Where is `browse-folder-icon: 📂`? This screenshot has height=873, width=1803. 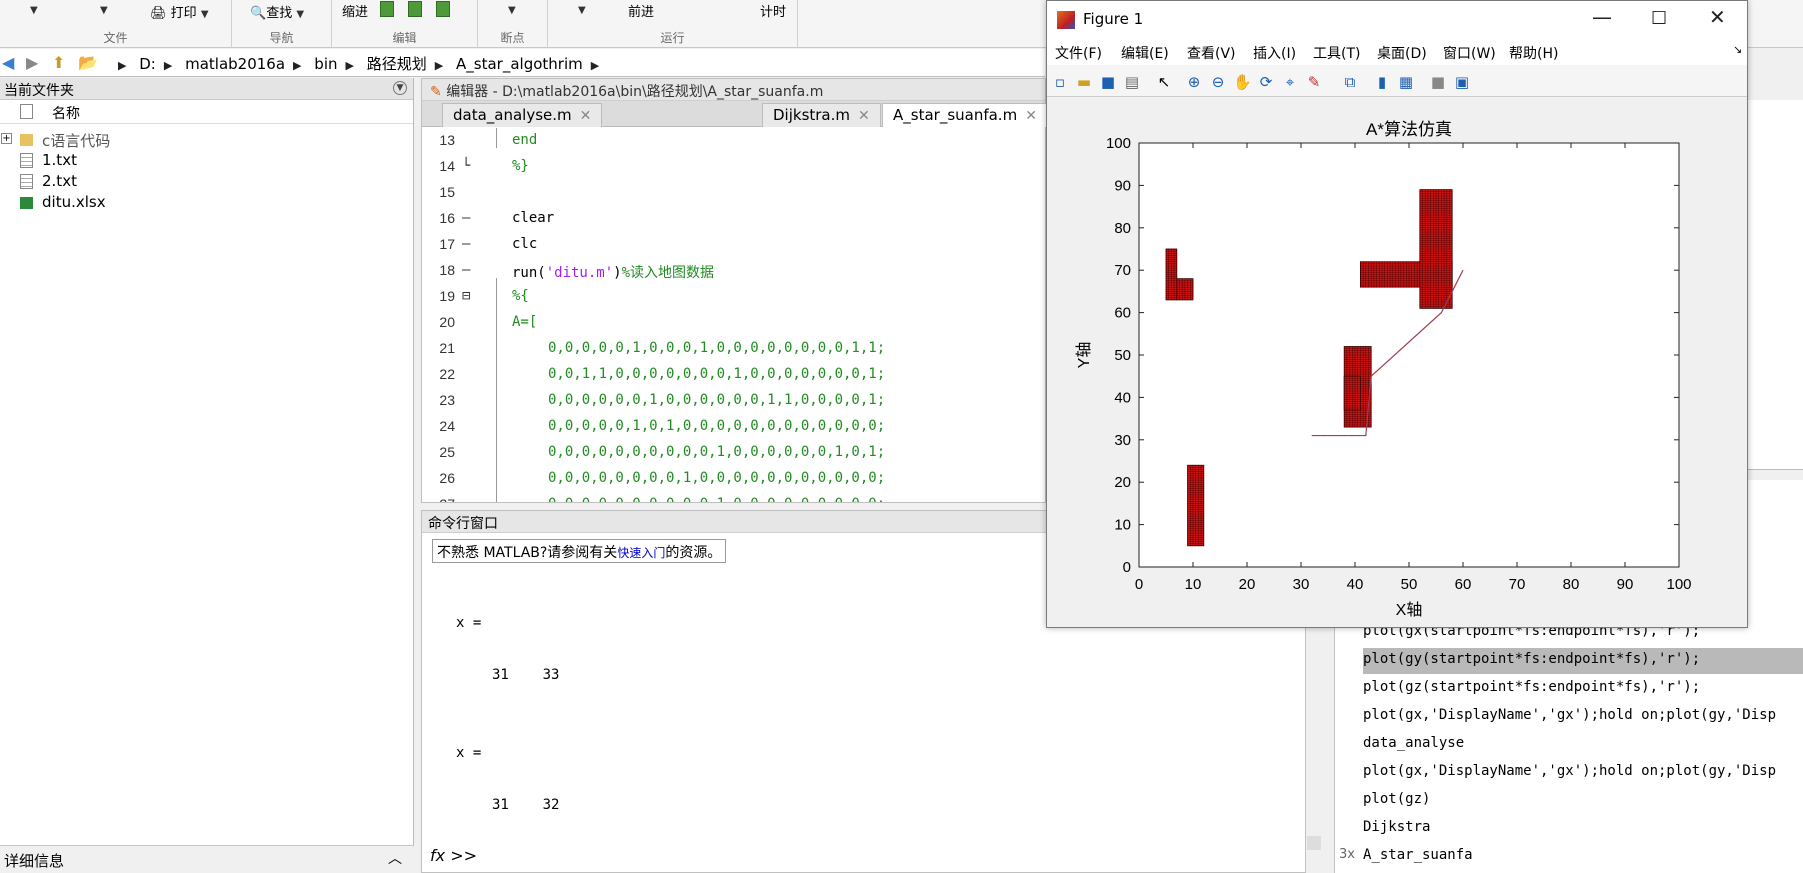 browse-folder-icon: 📂 is located at coordinates (88, 62).